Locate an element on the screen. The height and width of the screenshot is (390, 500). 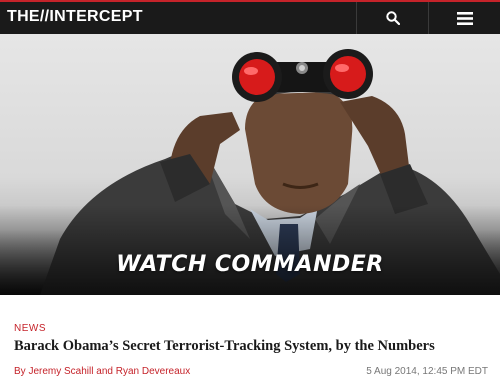
byline-and: and is located at coordinates (104, 371).